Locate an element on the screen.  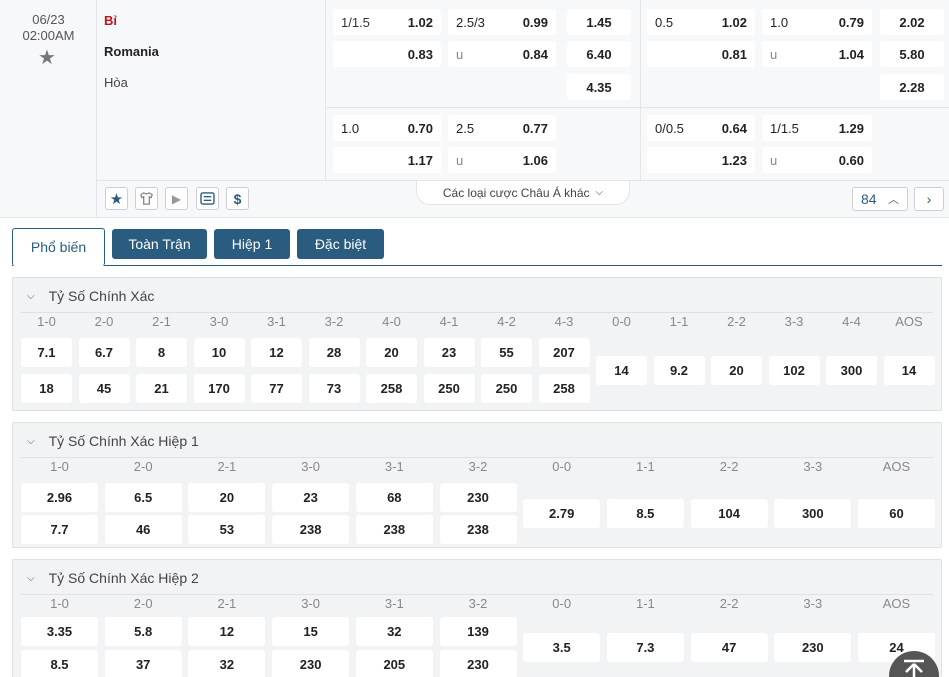
tab-full-match: Toàn Trận is located at coordinates (159, 244).